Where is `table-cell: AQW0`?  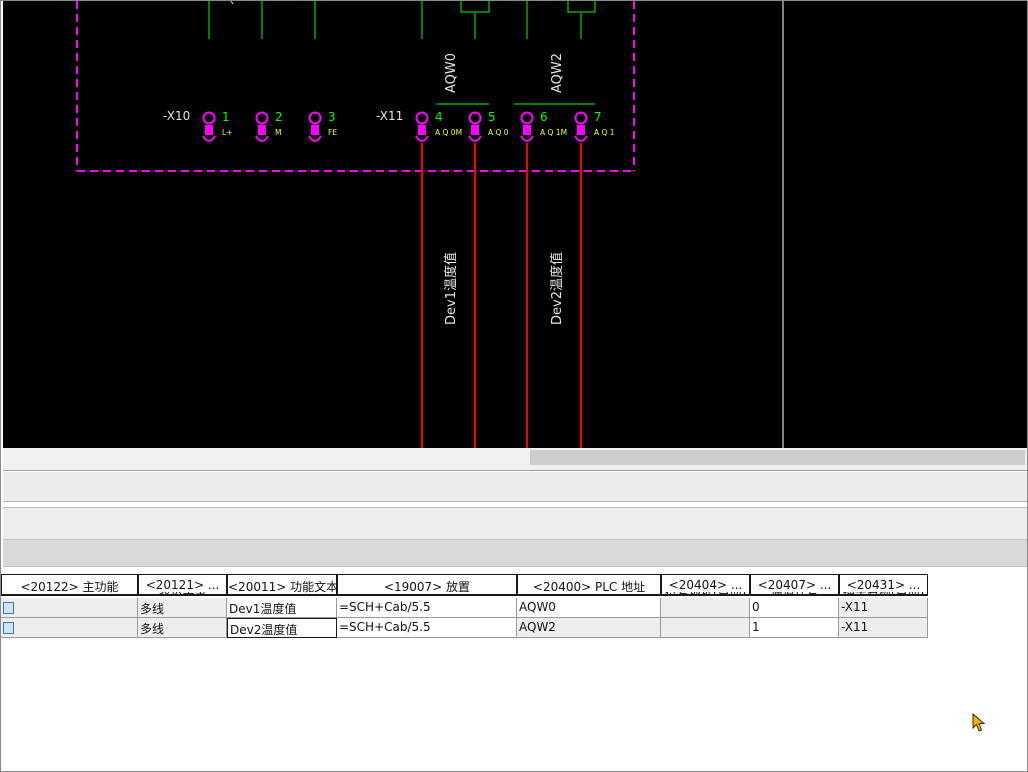 table-cell: AQW0 is located at coordinates (589, 608).